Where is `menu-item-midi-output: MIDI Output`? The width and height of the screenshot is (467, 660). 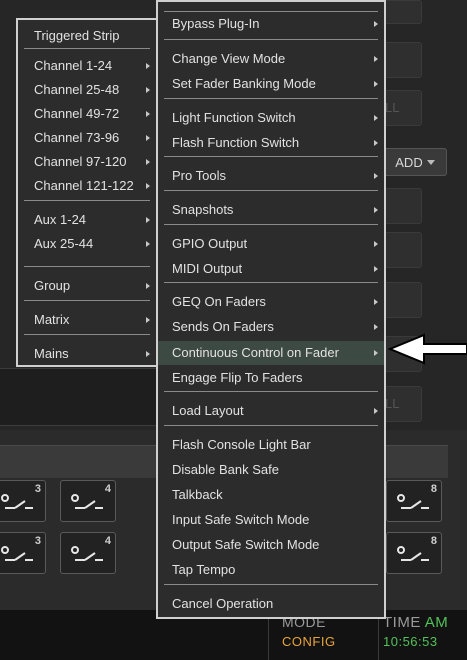 menu-item-midi-output: MIDI Output is located at coordinates (271, 269).